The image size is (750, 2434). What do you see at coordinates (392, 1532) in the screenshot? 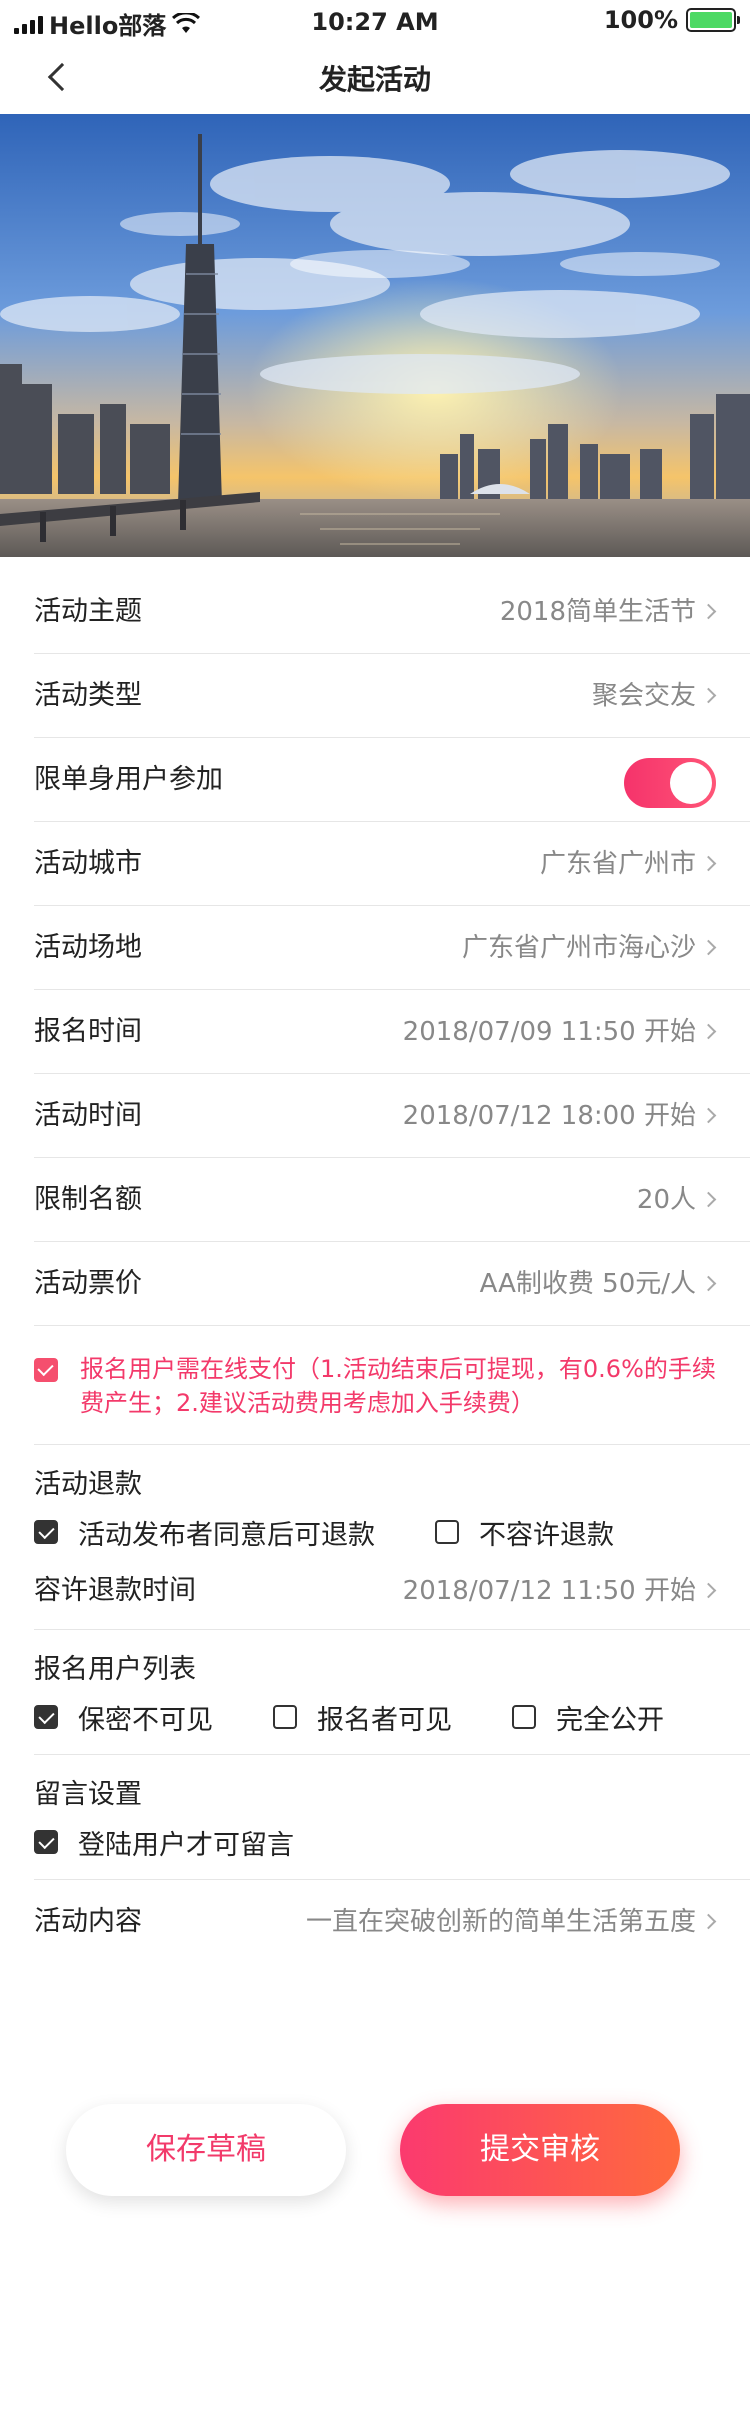
I see `refund-options: 活动发布者同意后可退款 不容许退款` at bounding box center [392, 1532].